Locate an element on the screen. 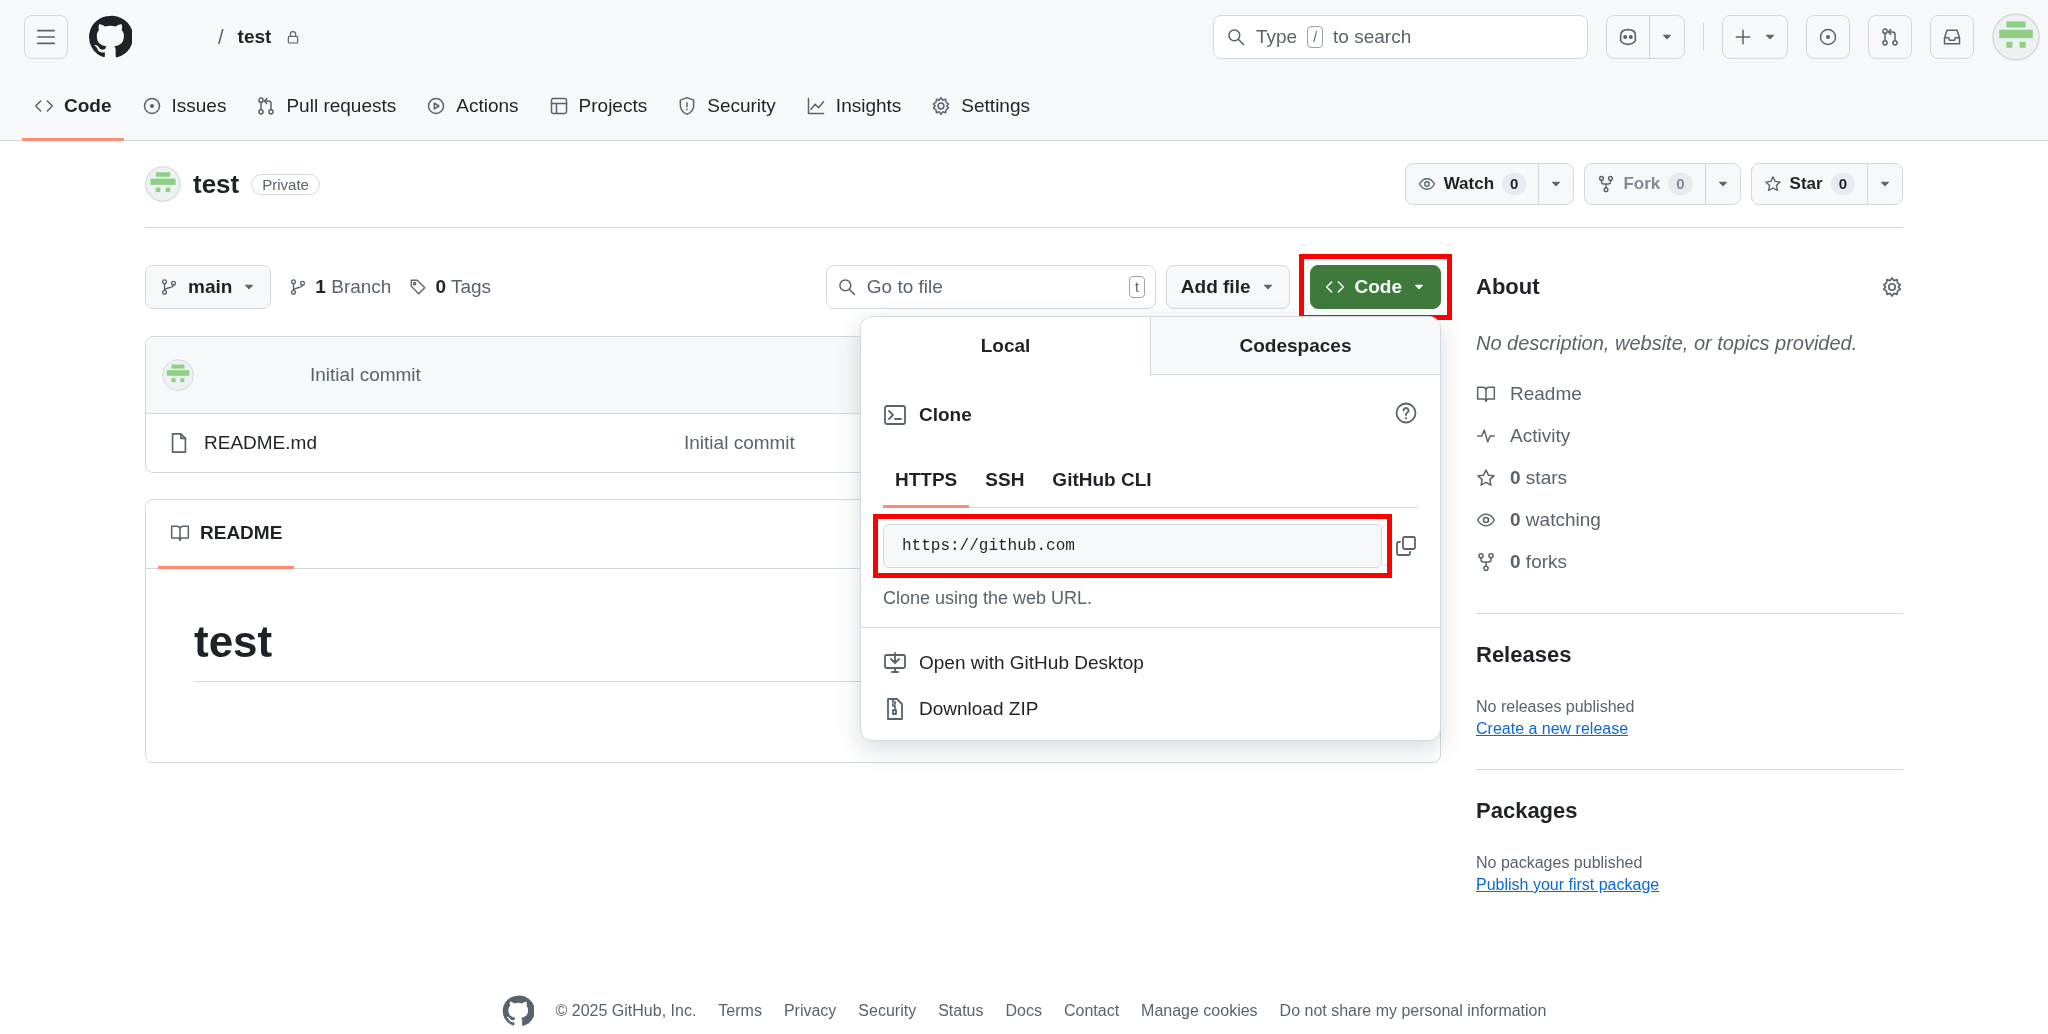 Image resolution: width=2048 pixels, height=1034 pixels. copy-icon is located at coordinates (1406, 546).